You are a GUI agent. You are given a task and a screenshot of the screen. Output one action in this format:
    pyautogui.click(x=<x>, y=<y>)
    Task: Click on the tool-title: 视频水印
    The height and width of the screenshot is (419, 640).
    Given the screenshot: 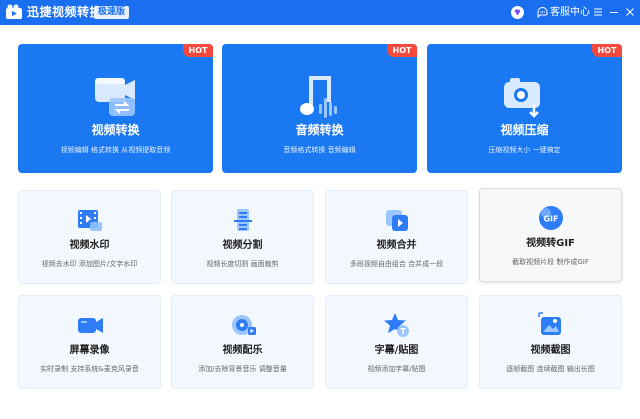 What is the action you would take?
    pyautogui.click(x=89, y=245)
    